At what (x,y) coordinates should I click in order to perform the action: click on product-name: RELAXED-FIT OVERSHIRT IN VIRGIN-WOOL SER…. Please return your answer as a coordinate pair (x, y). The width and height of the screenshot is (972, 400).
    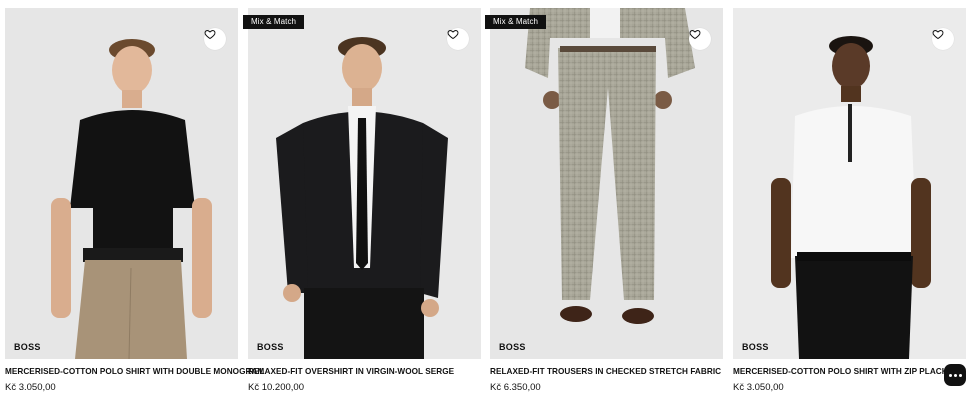
    Looking at the image, I should click on (368, 371).